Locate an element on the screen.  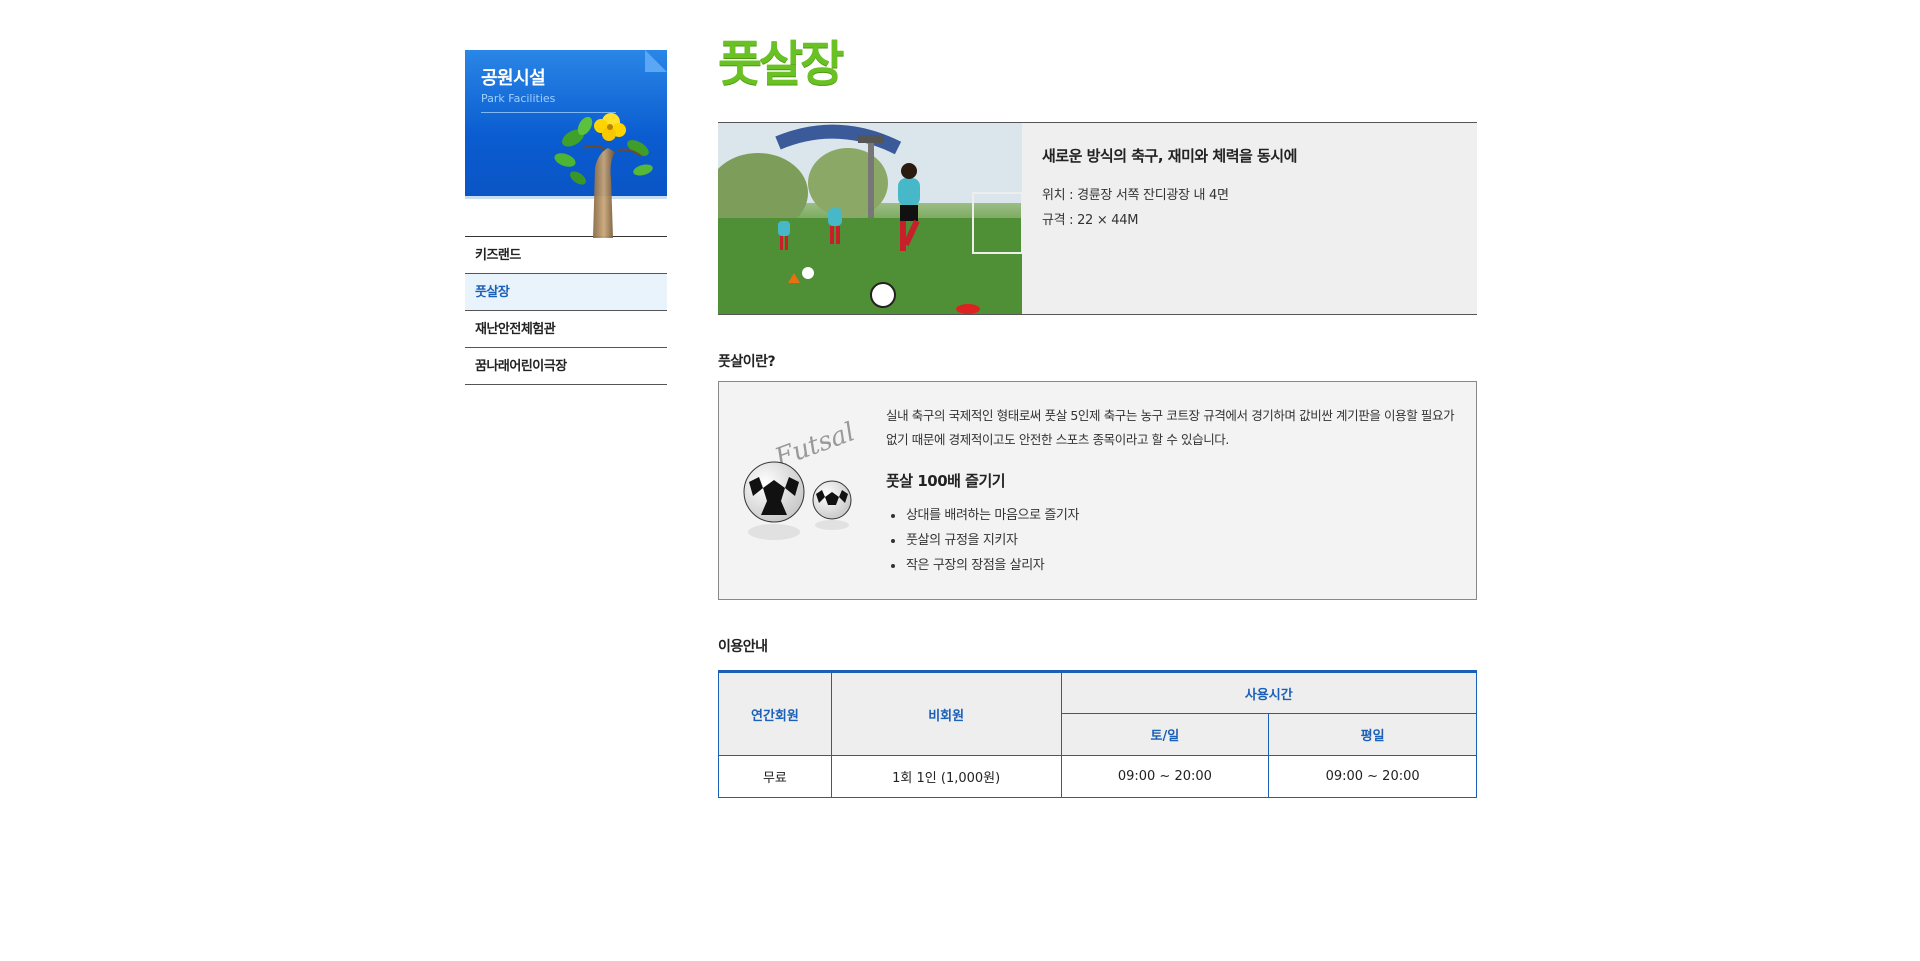
sidebar-item-kidsland: 키즈랜드 is located at coordinates (566, 255).